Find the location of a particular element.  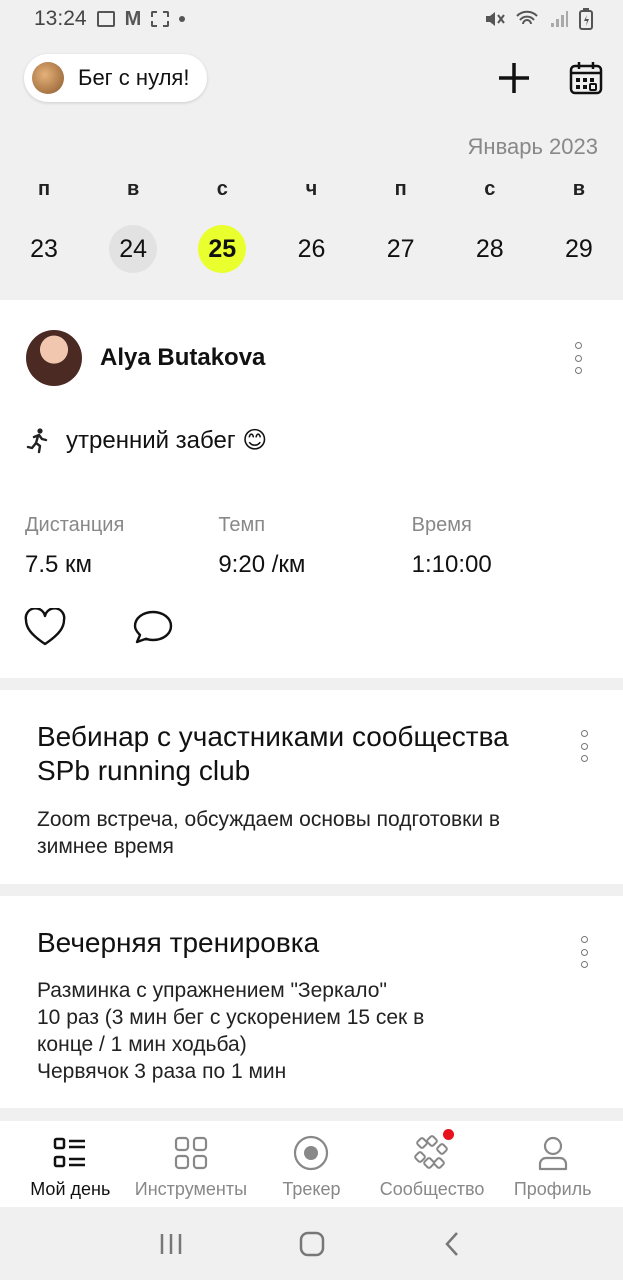

post-more-button is located at coordinates (578, 358).